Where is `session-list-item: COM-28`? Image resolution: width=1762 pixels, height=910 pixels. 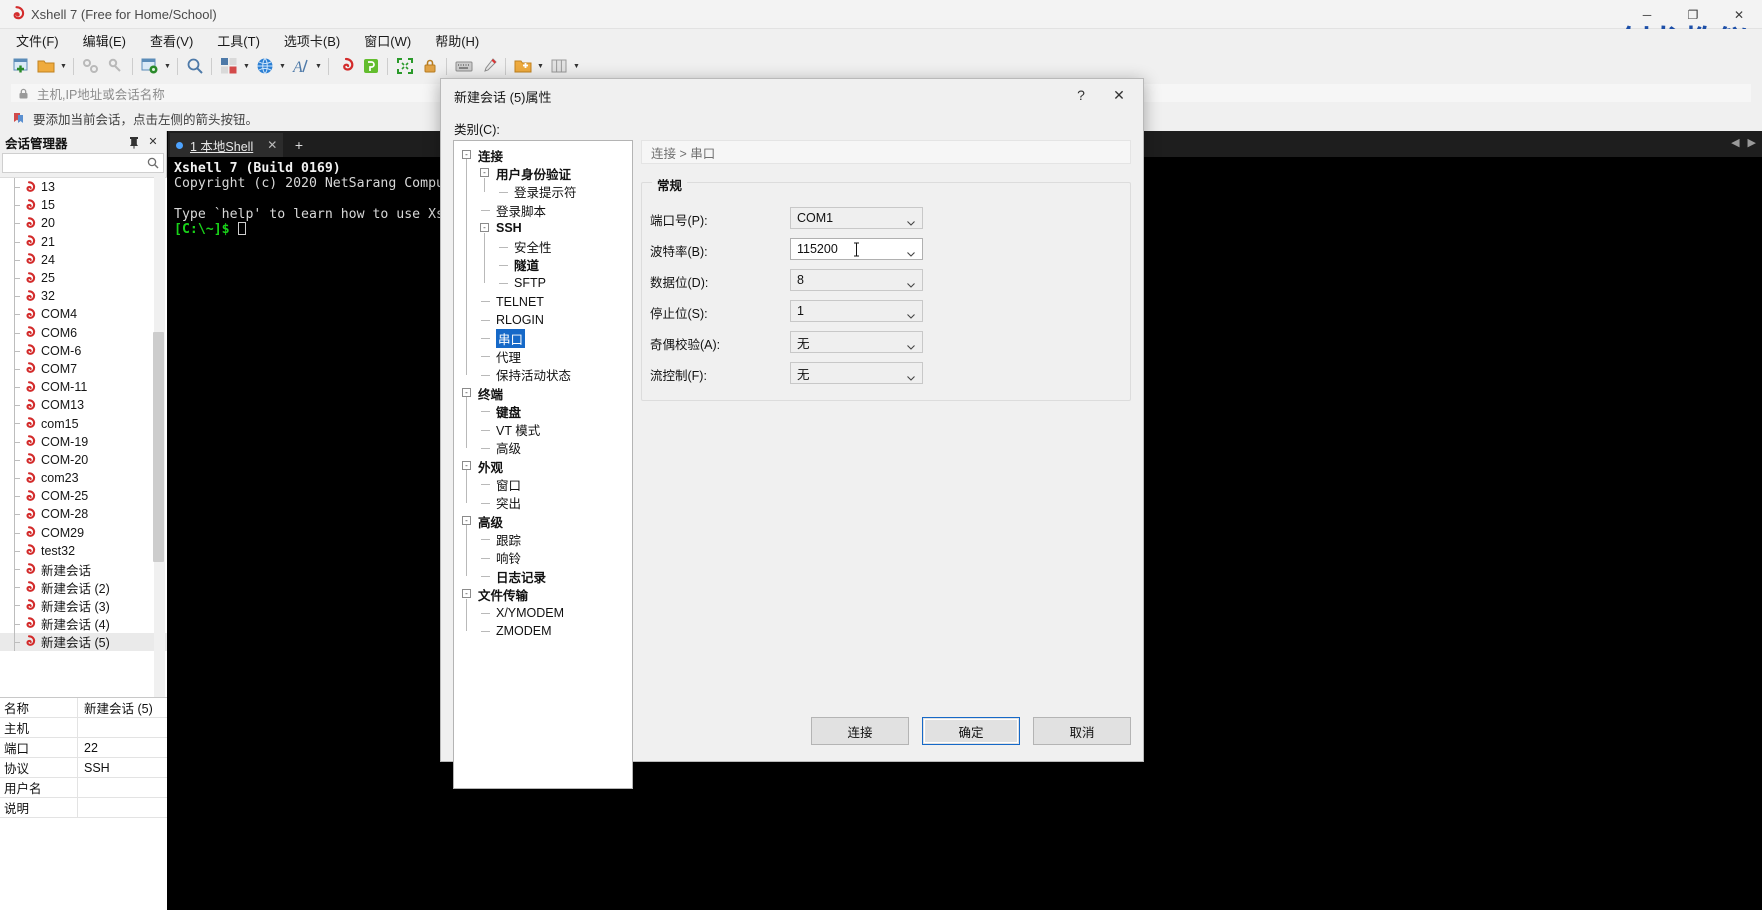
session-list-item: COM-28 is located at coordinates (83, 514).